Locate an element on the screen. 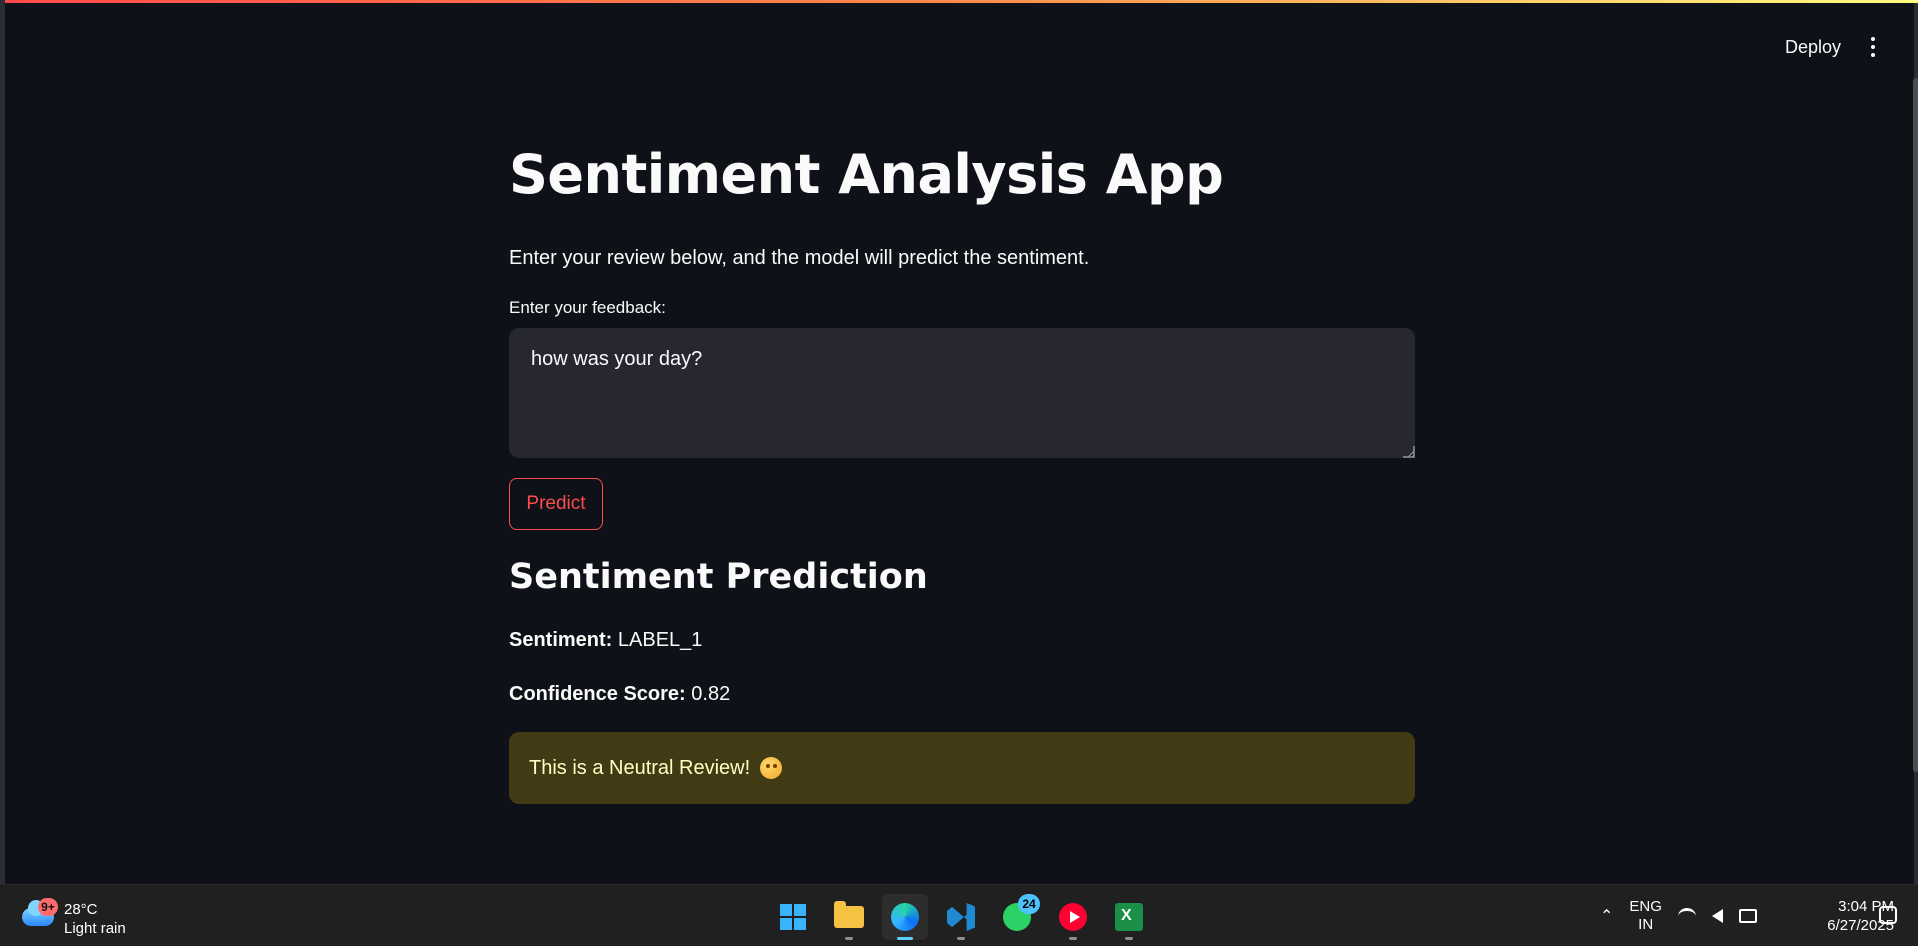  folder-icon is located at coordinates (849, 914).